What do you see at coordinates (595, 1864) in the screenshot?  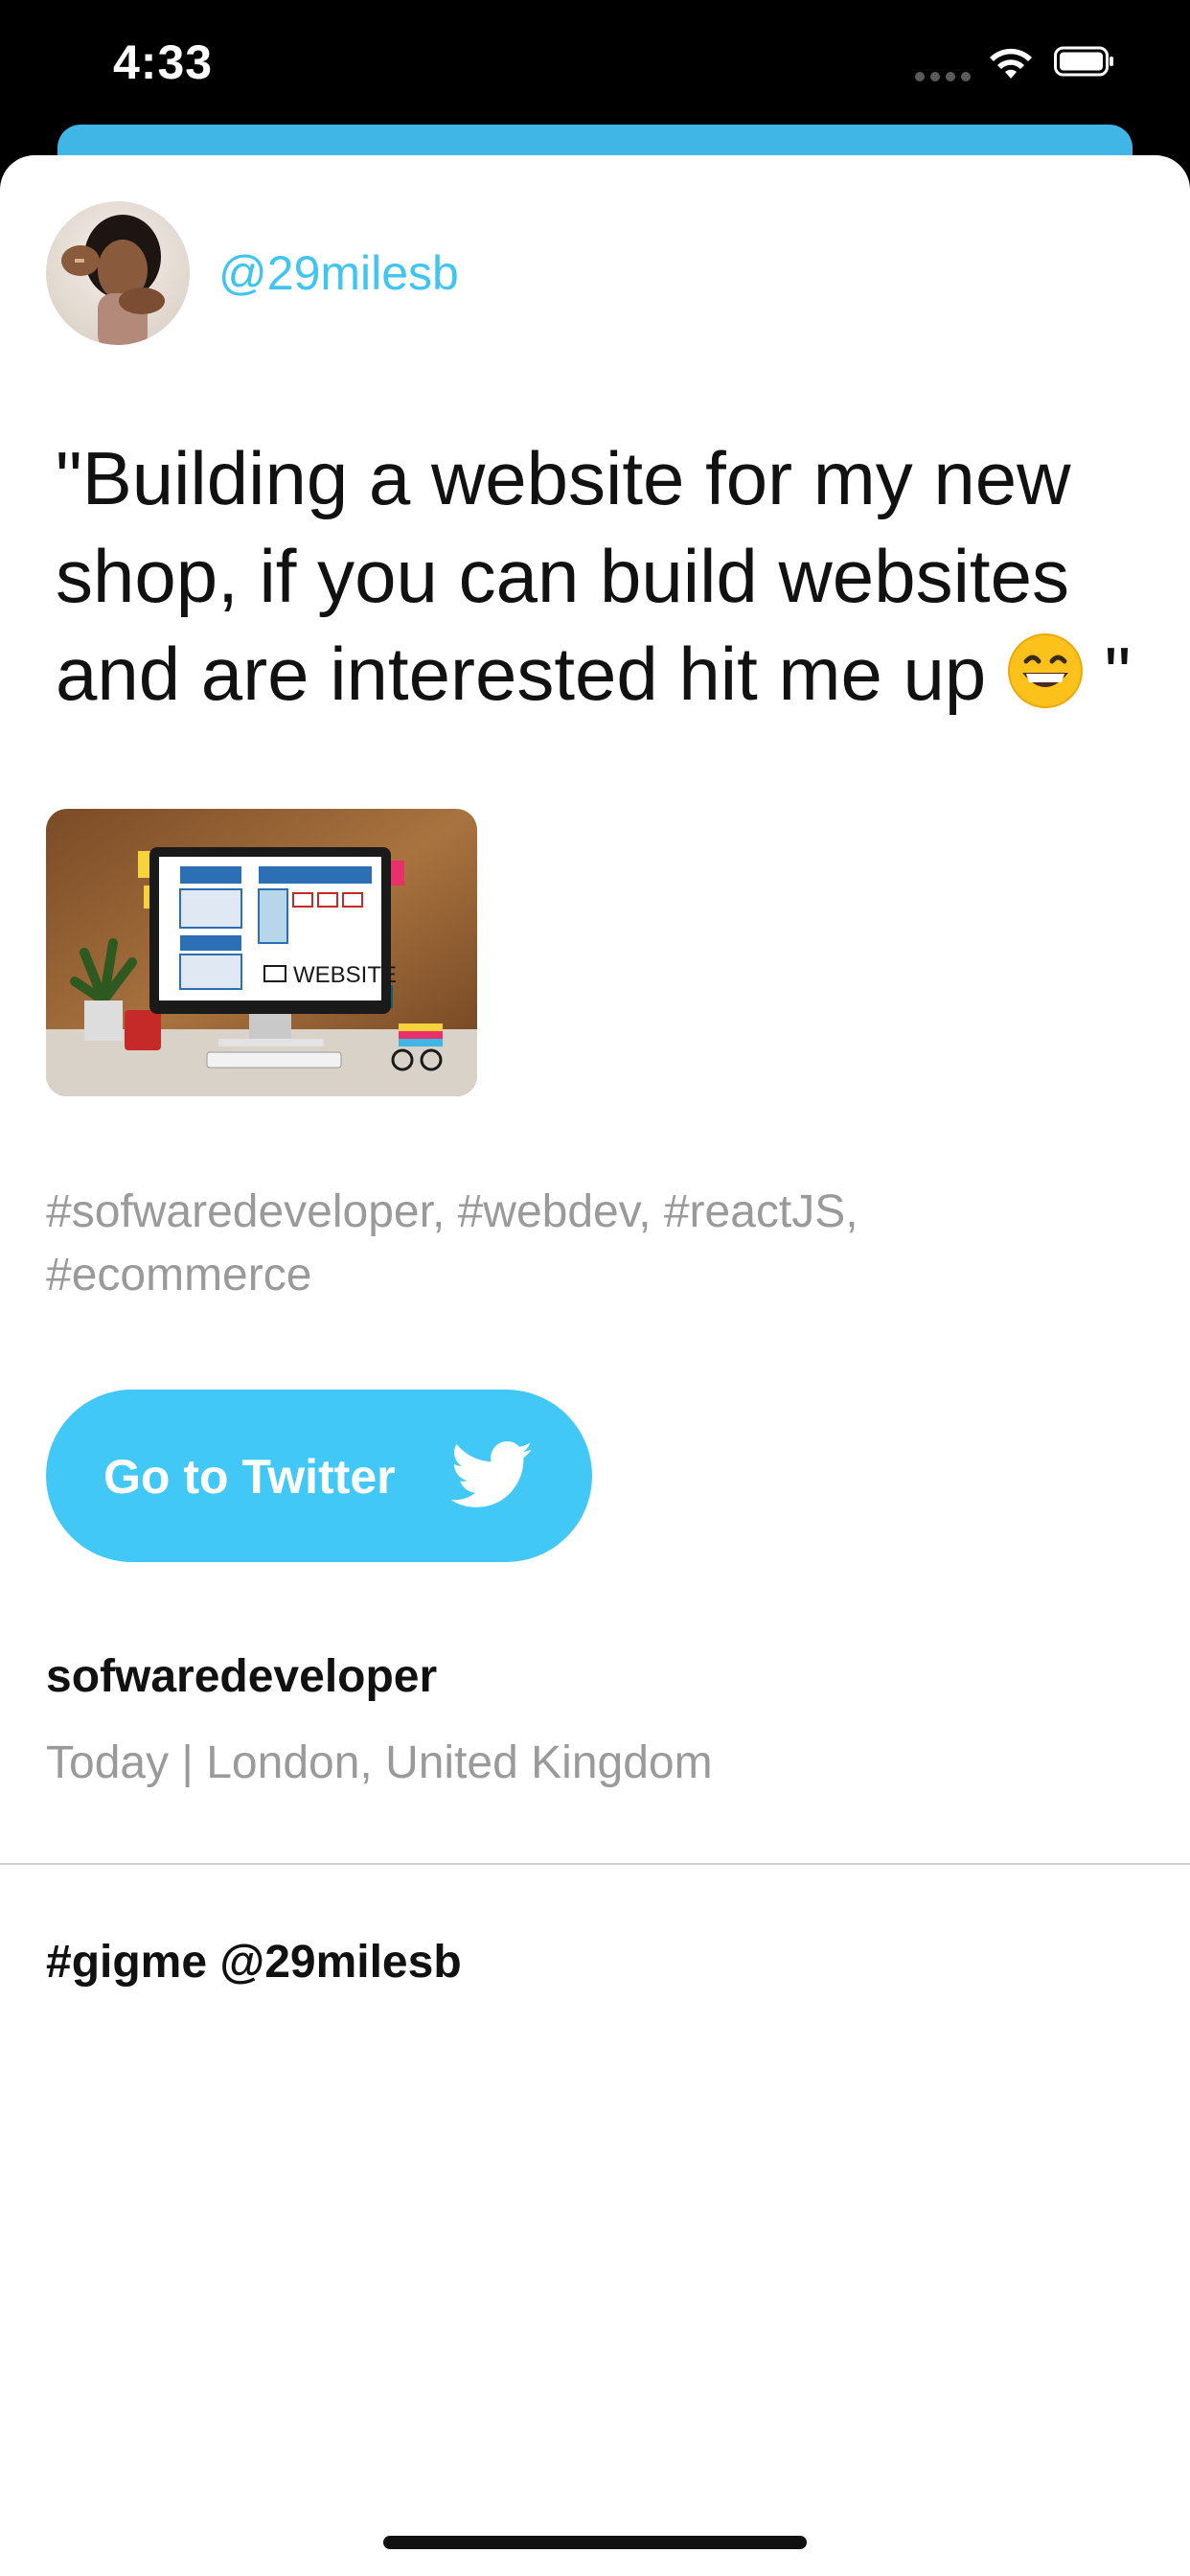 I see `divider` at bounding box center [595, 1864].